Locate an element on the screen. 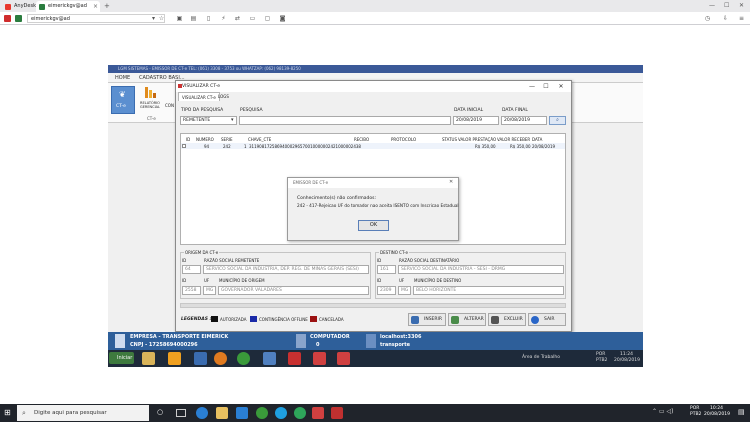 The width and height of the screenshot is (750, 422). cortana-icon: ○ is located at coordinates (160, 412).